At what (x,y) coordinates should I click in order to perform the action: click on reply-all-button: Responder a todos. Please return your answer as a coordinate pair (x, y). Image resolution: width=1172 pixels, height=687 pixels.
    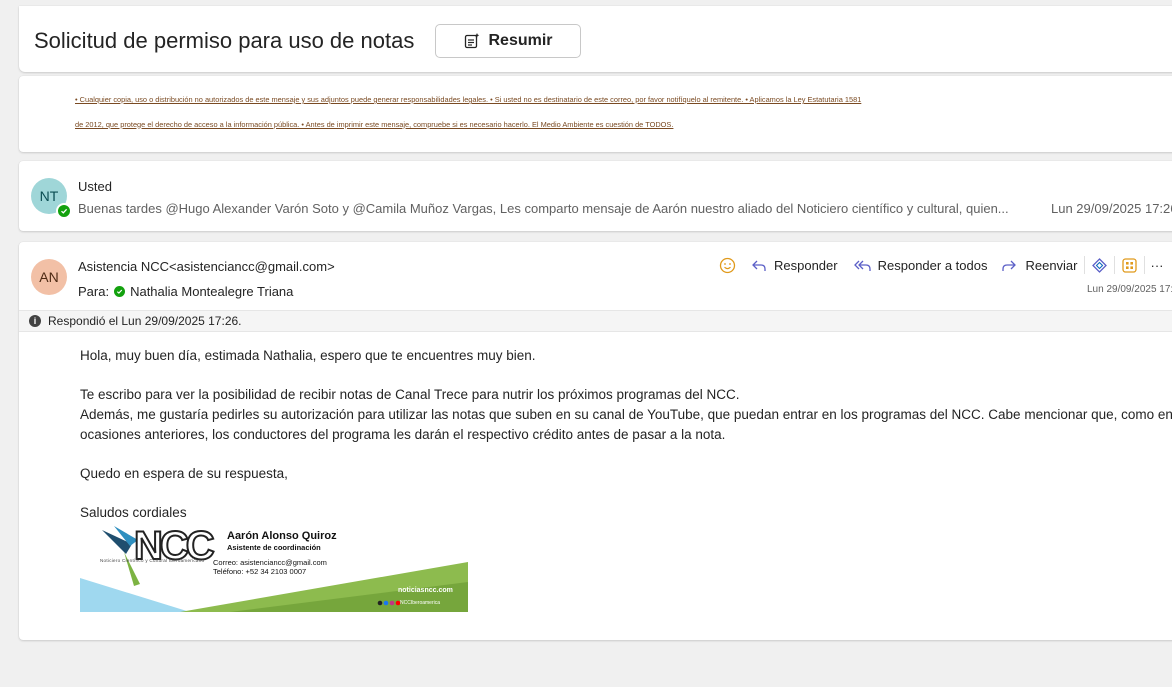
    Looking at the image, I should click on (920, 265).